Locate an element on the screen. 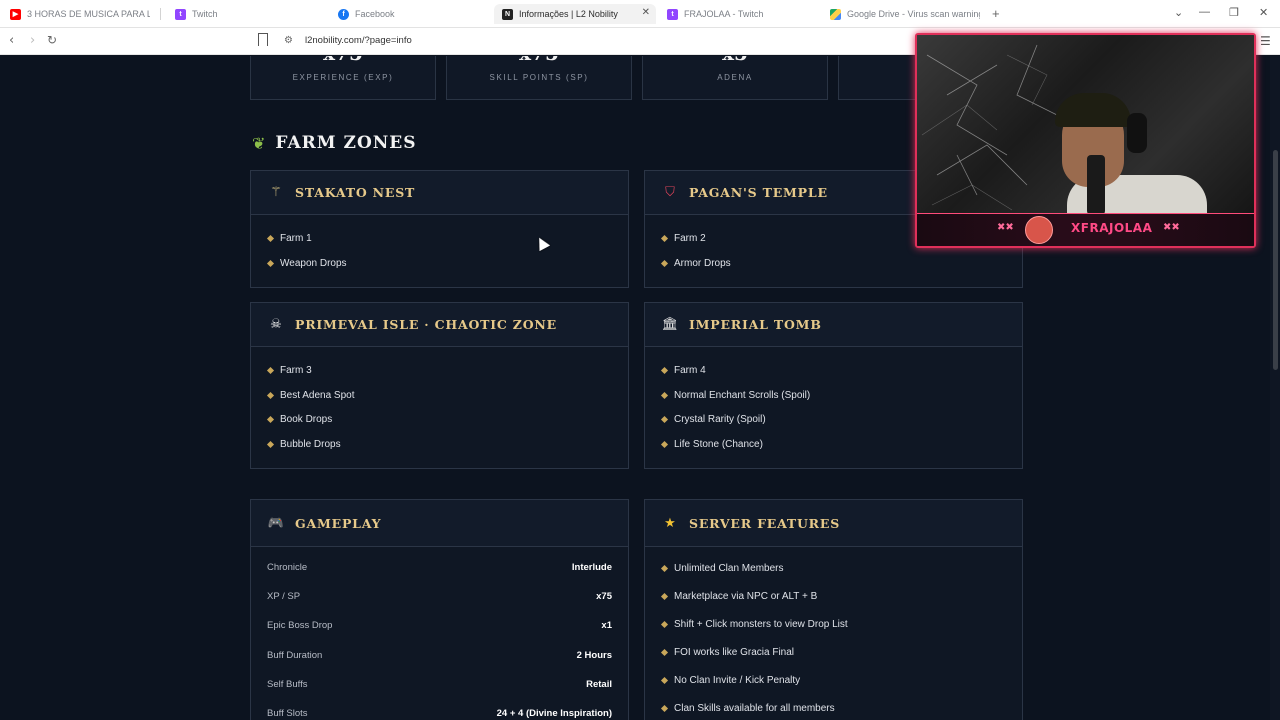  restore-icon: ❐ is located at coordinates (1234, 12).